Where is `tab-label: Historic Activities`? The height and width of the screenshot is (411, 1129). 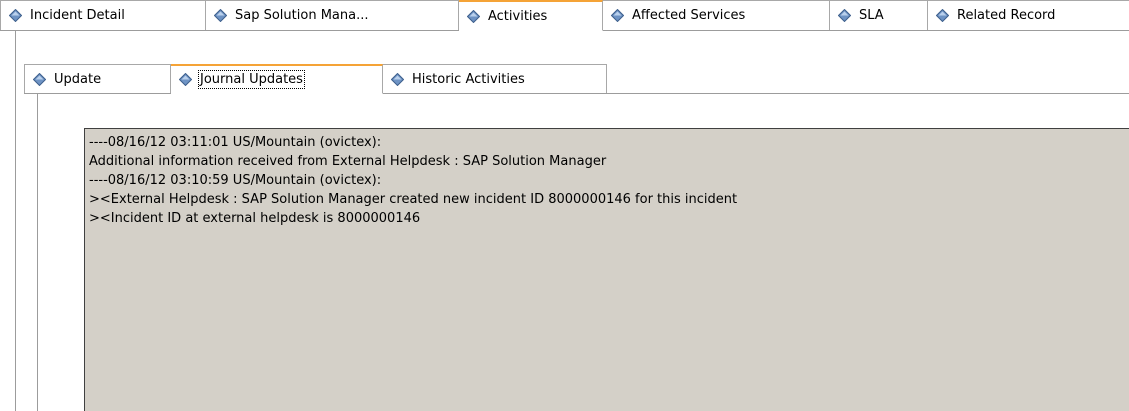
tab-label: Historic Activities is located at coordinates (468, 79).